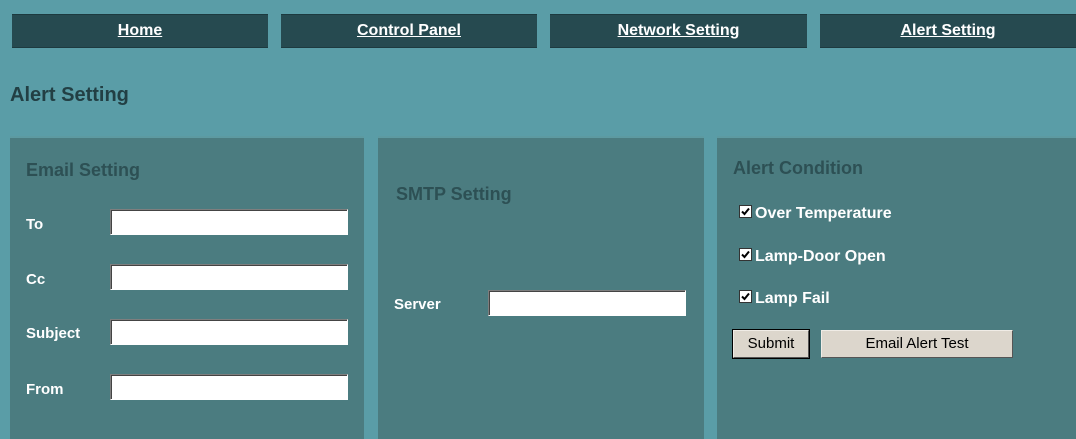 This screenshot has width=1076, height=439. What do you see at coordinates (409, 31) in the screenshot?
I see `nav-tab-control-panel: Control Panel` at bounding box center [409, 31].